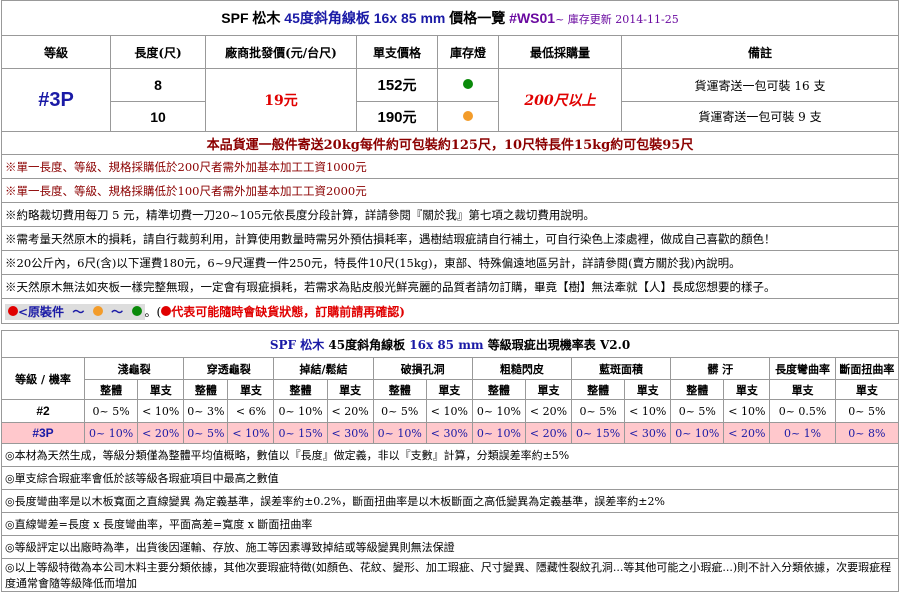 The height and width of the screenshot is (602, 900). What do you see at coordinates (402, 311) in the screenshot?
I see `legend-close: )` at bounding box center [402, 311].